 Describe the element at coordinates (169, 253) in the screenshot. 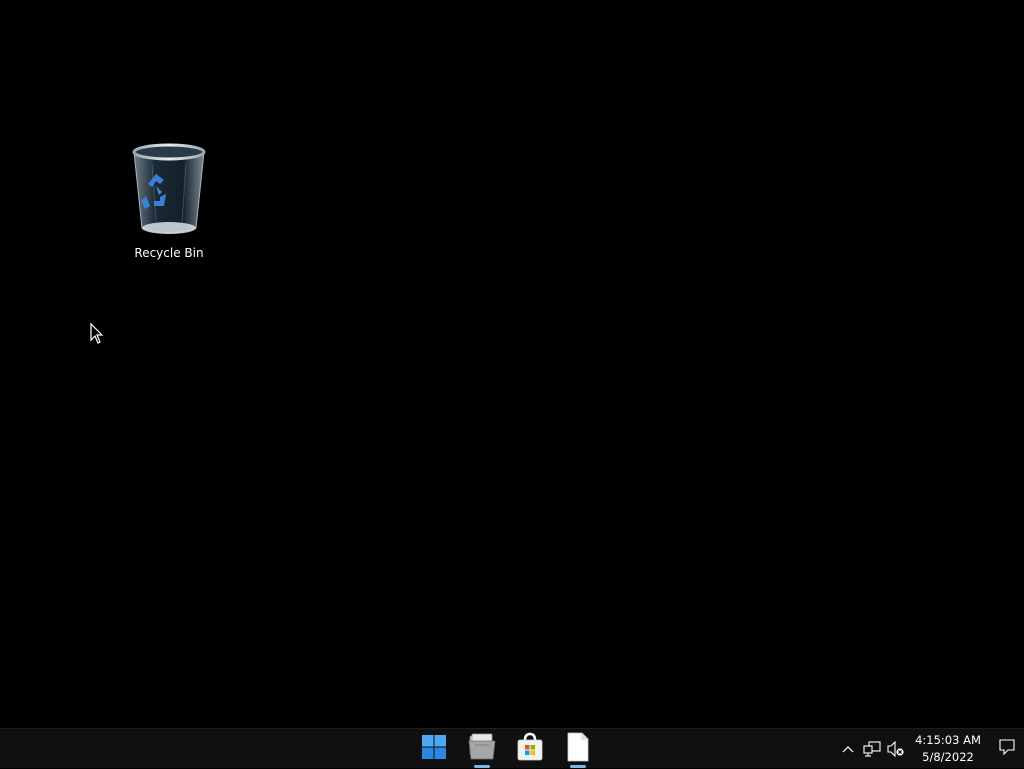

I see `desktop-icon-label: Recycle Bin` at that location.